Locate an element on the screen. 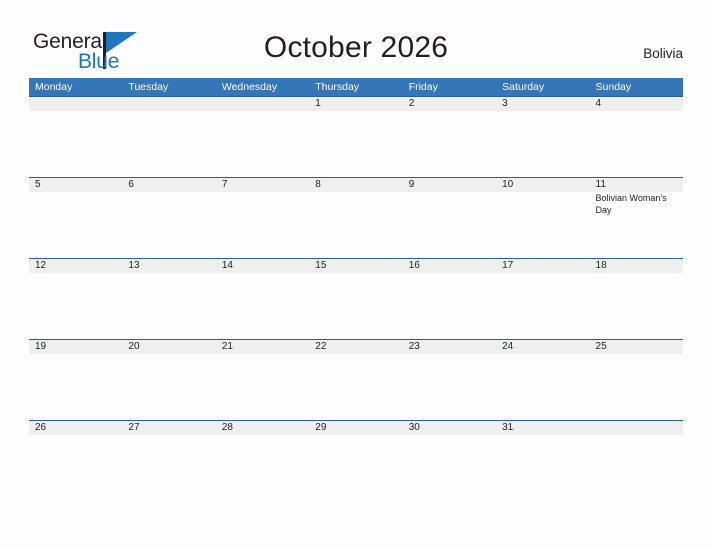  day-events: Bolivian Woman's Day is located at coordinates (637, 204).